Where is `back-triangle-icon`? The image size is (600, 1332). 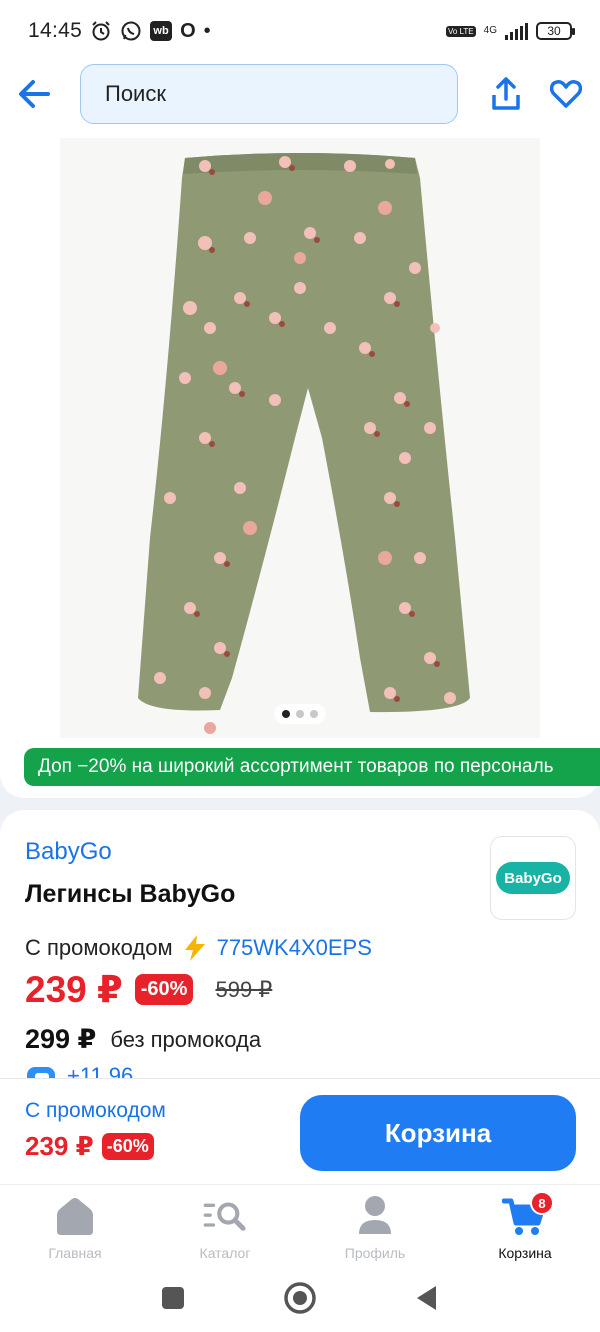
back-triangle-icon is located at coordinates (426, 1298).